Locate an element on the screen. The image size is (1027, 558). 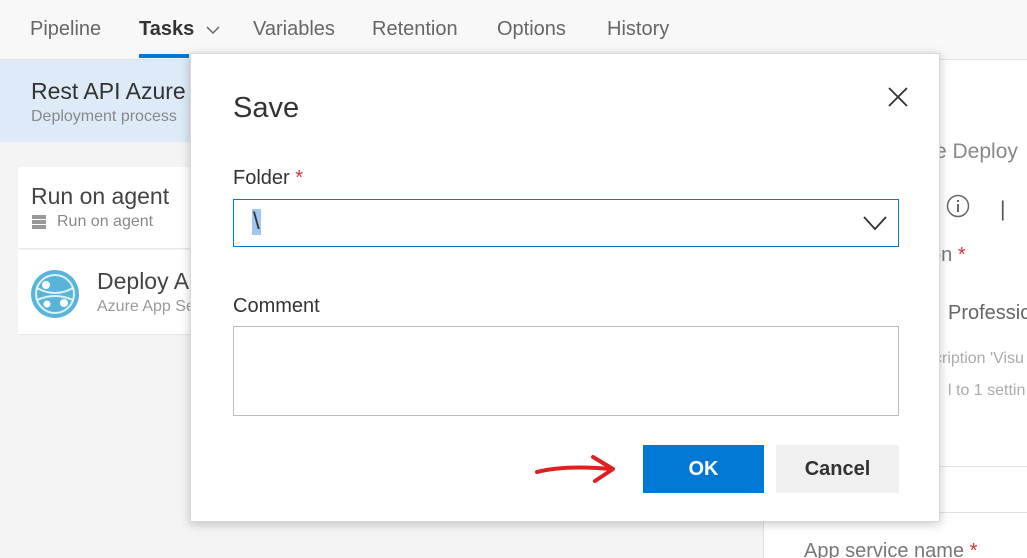
agent-phase-title: Run on agent is located at coordinates (100, 196).